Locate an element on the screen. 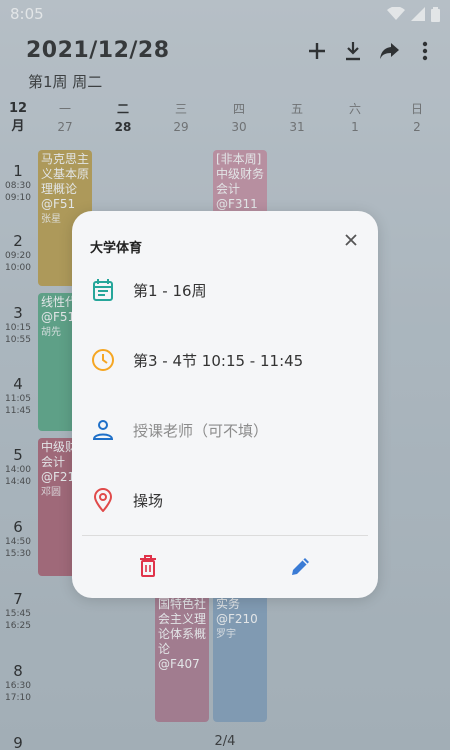  pencil-icon is located at coordinates (300, 566).